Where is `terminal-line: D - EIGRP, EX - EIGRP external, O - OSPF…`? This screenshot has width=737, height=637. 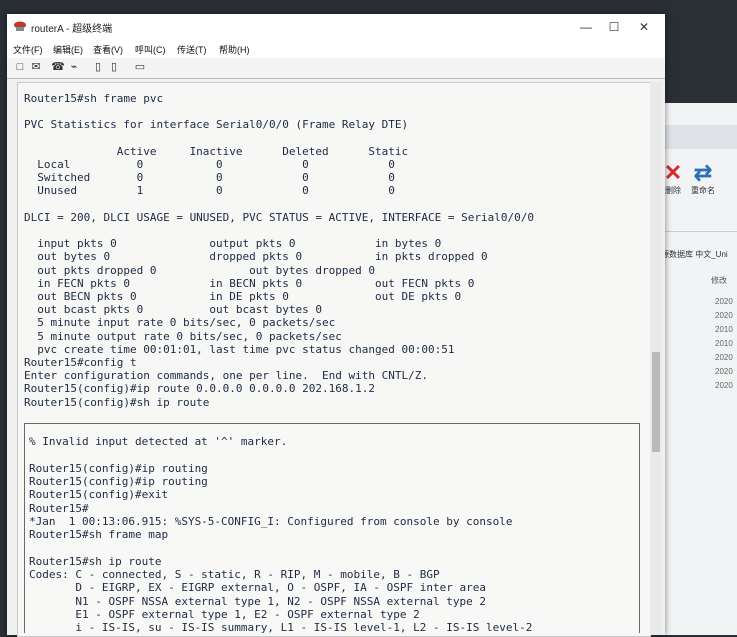
terminal-line: D - EIGRP, EX - EIGRP external, O - OSPF… is located at coordinates (257, 588).